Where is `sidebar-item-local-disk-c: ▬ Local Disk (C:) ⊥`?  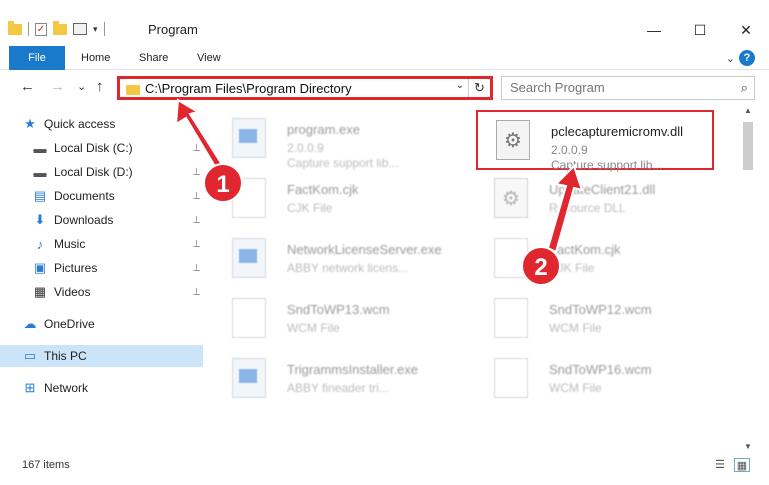 sidebar-item-local-disk-c: ▬ Local Disk (C:) ⊥ is located at coordinates (101, 148).